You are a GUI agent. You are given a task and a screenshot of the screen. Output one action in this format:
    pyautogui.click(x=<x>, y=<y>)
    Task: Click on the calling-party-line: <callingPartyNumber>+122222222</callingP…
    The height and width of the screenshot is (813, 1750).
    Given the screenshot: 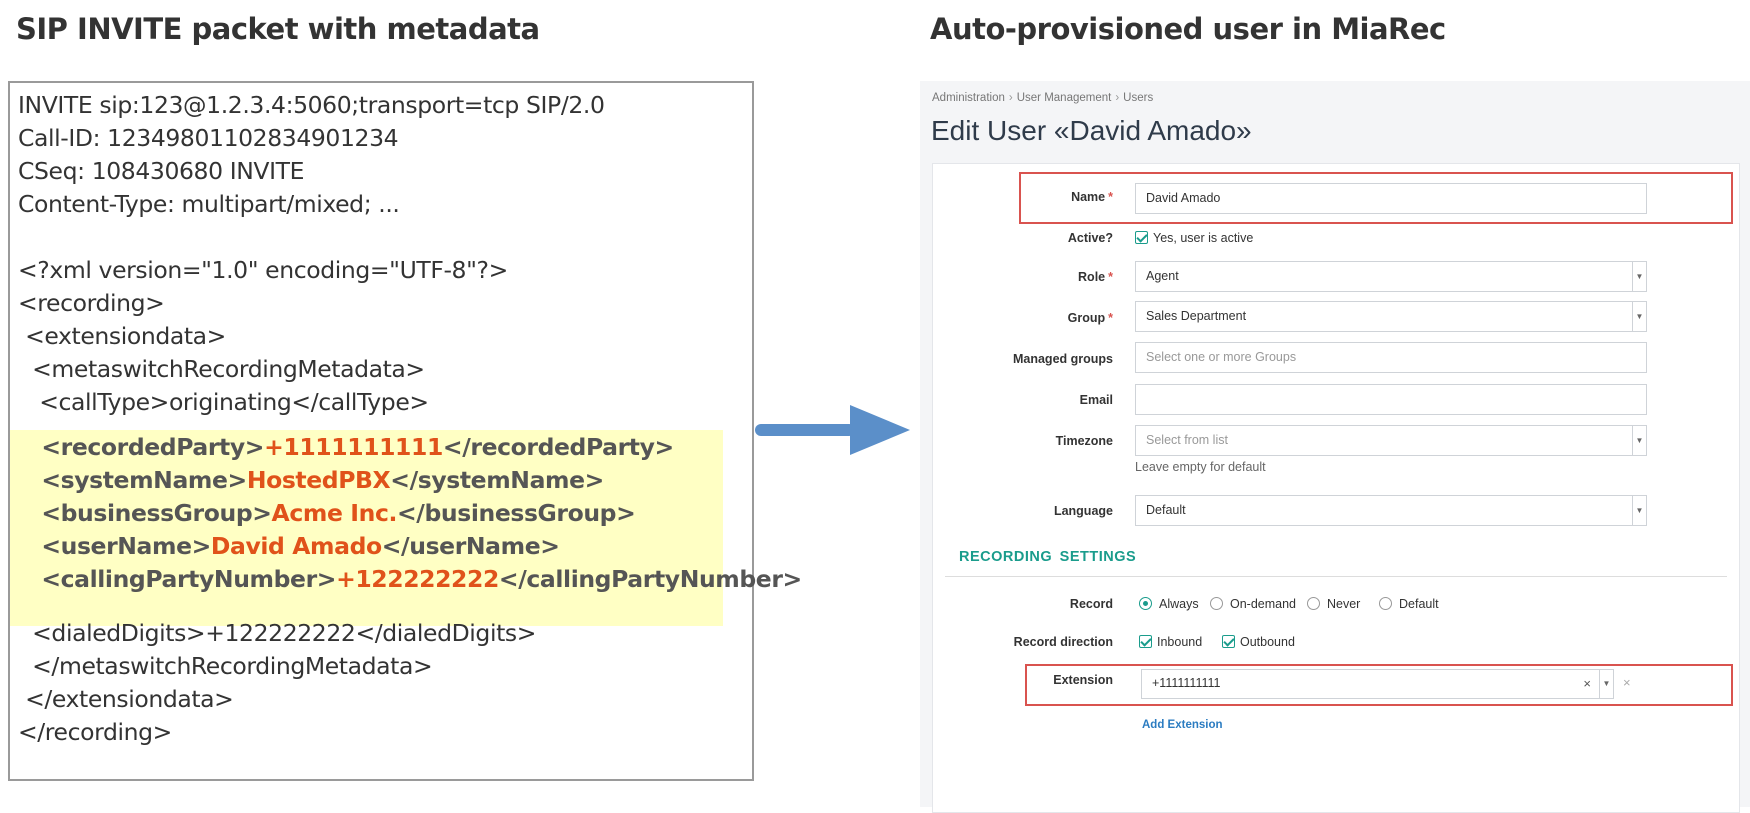 What is the action you would take?
    pyautogui.click(x=410, y=579)
    